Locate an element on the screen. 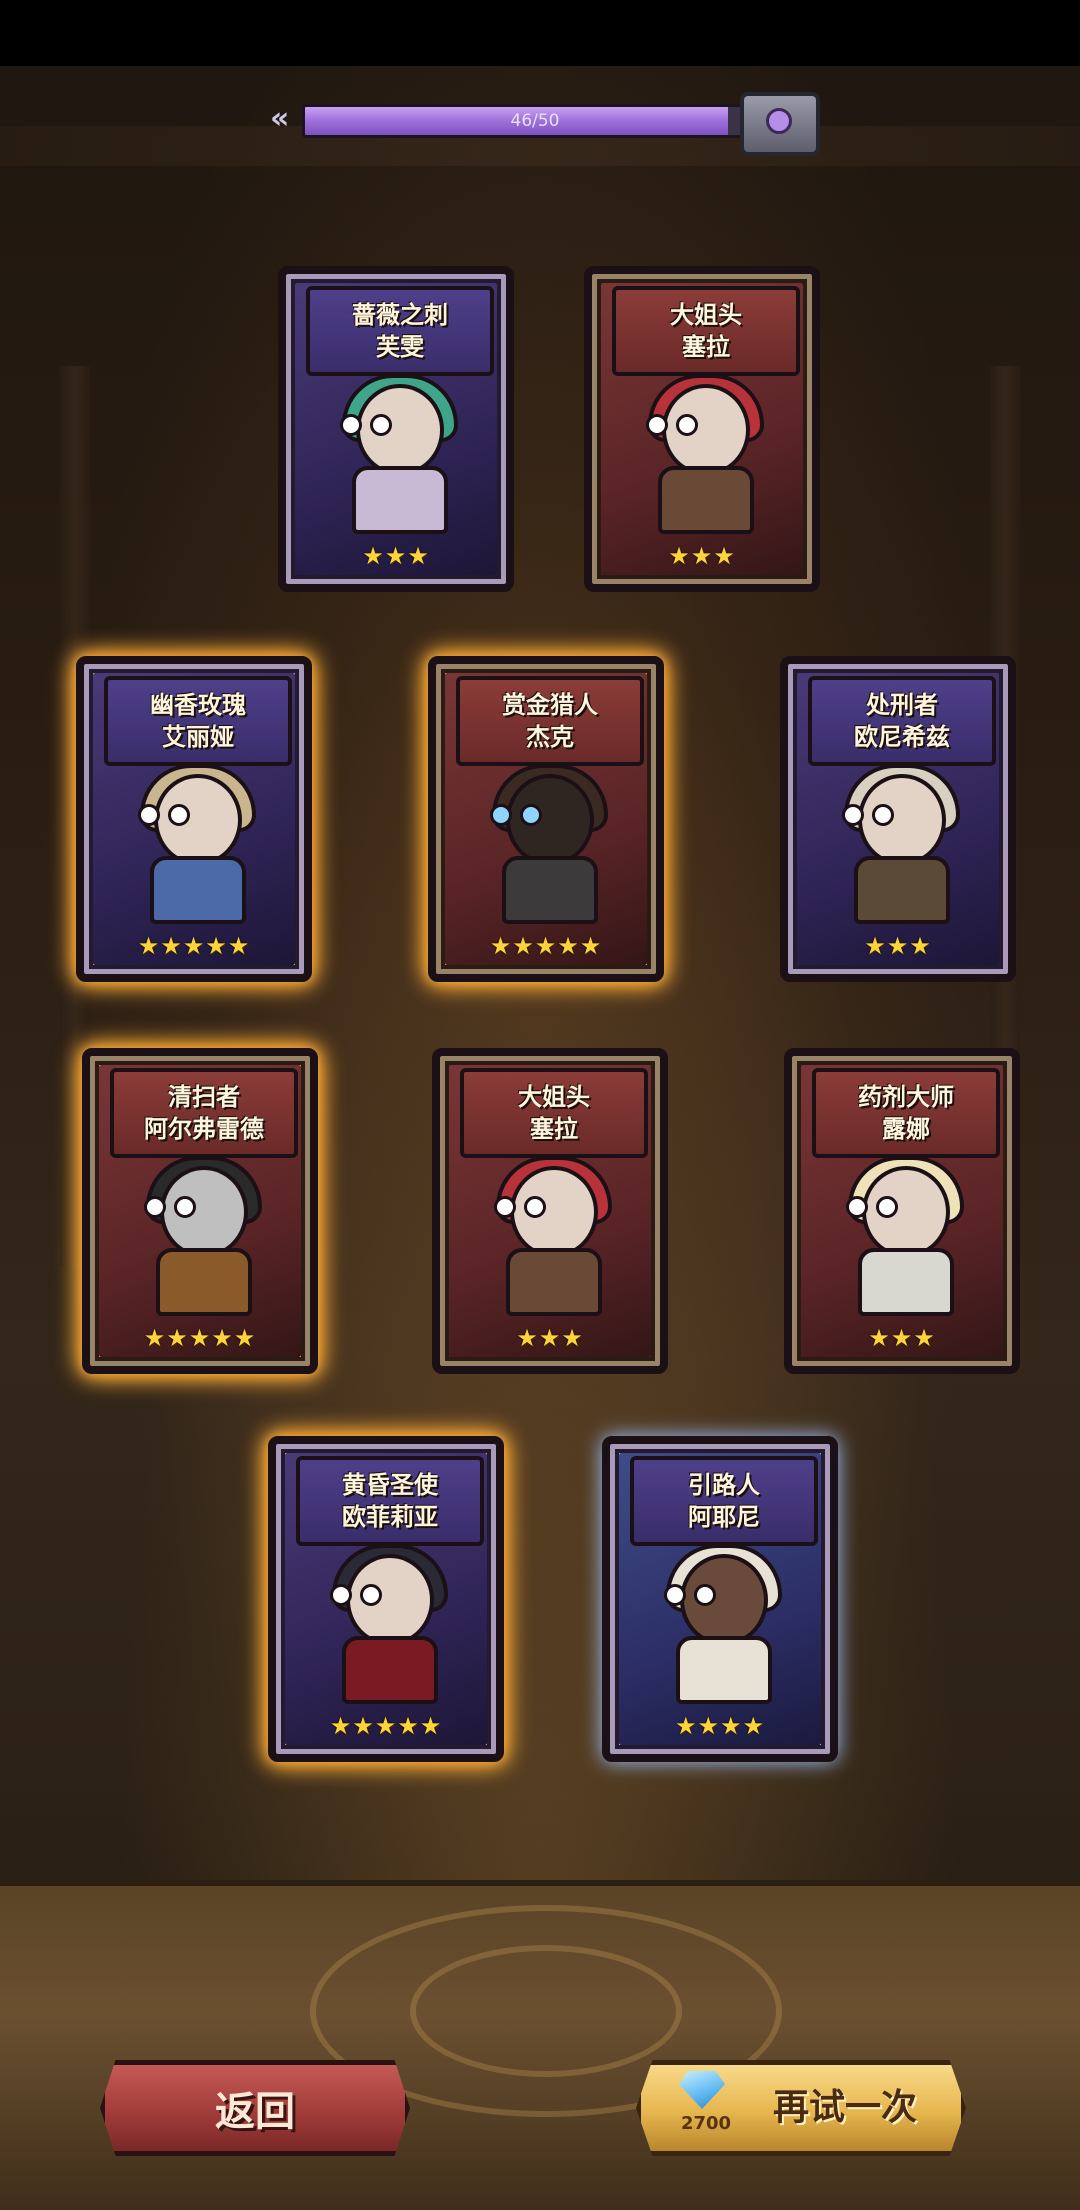  hero-name-plate: 赏金猎人 杰克 is located at coordinates (550, 721).